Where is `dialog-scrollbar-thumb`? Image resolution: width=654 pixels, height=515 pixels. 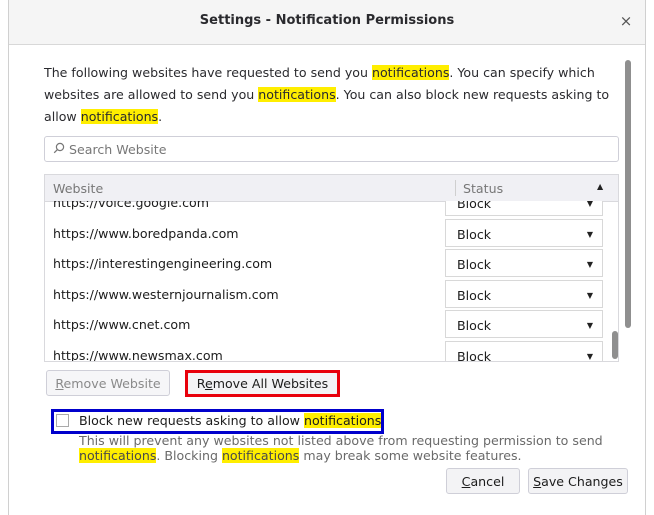 dialog-scrollbar-thumb is located at coordinates (628, 194).